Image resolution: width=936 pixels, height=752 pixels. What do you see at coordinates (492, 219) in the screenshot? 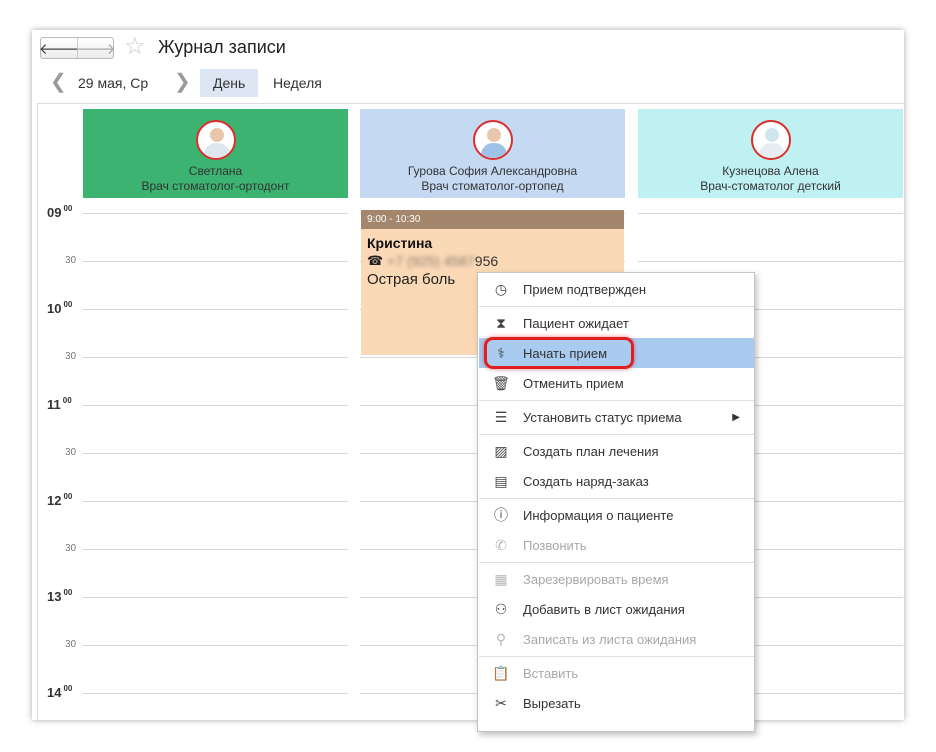
I see `appointment-time: 9:00 - 10:30` at bounding box center [492, 219].